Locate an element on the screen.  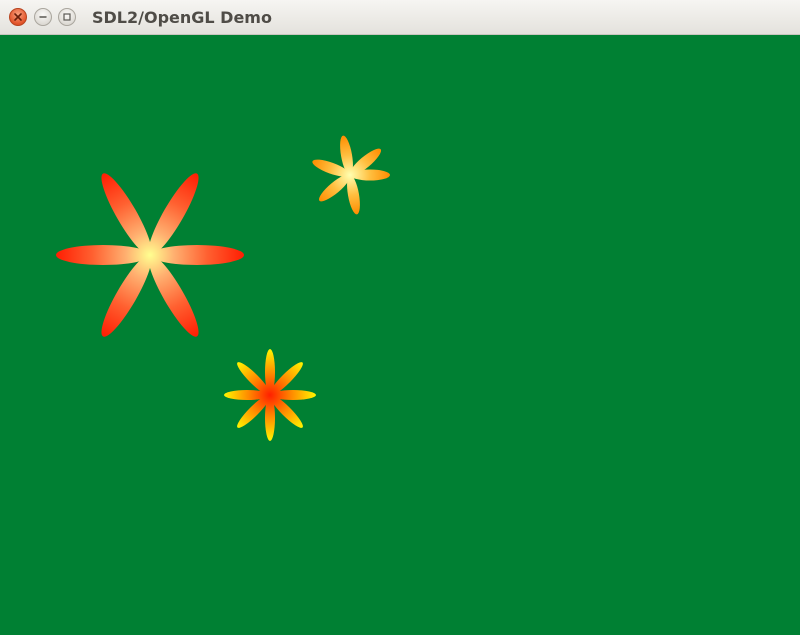
close-icon is located at coordinates (18, 17).